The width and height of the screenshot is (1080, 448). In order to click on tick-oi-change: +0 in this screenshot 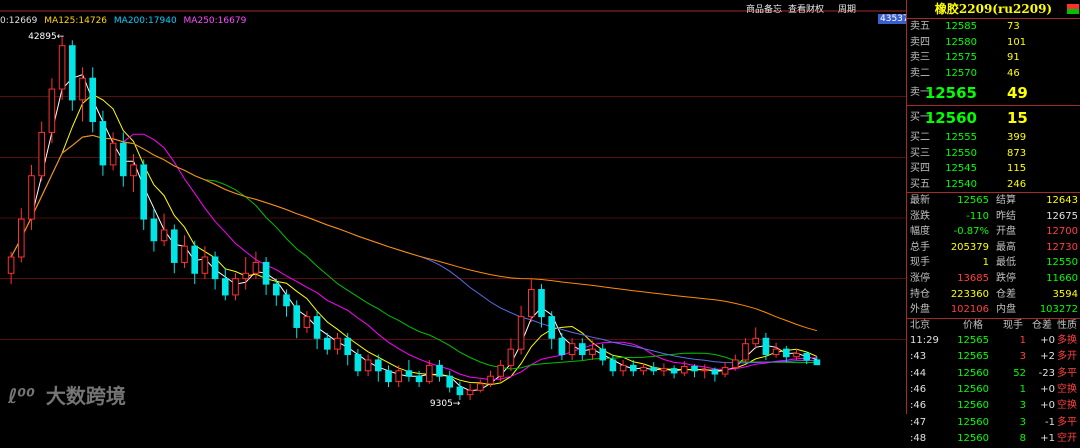, I will do `click(1047, 340)`.